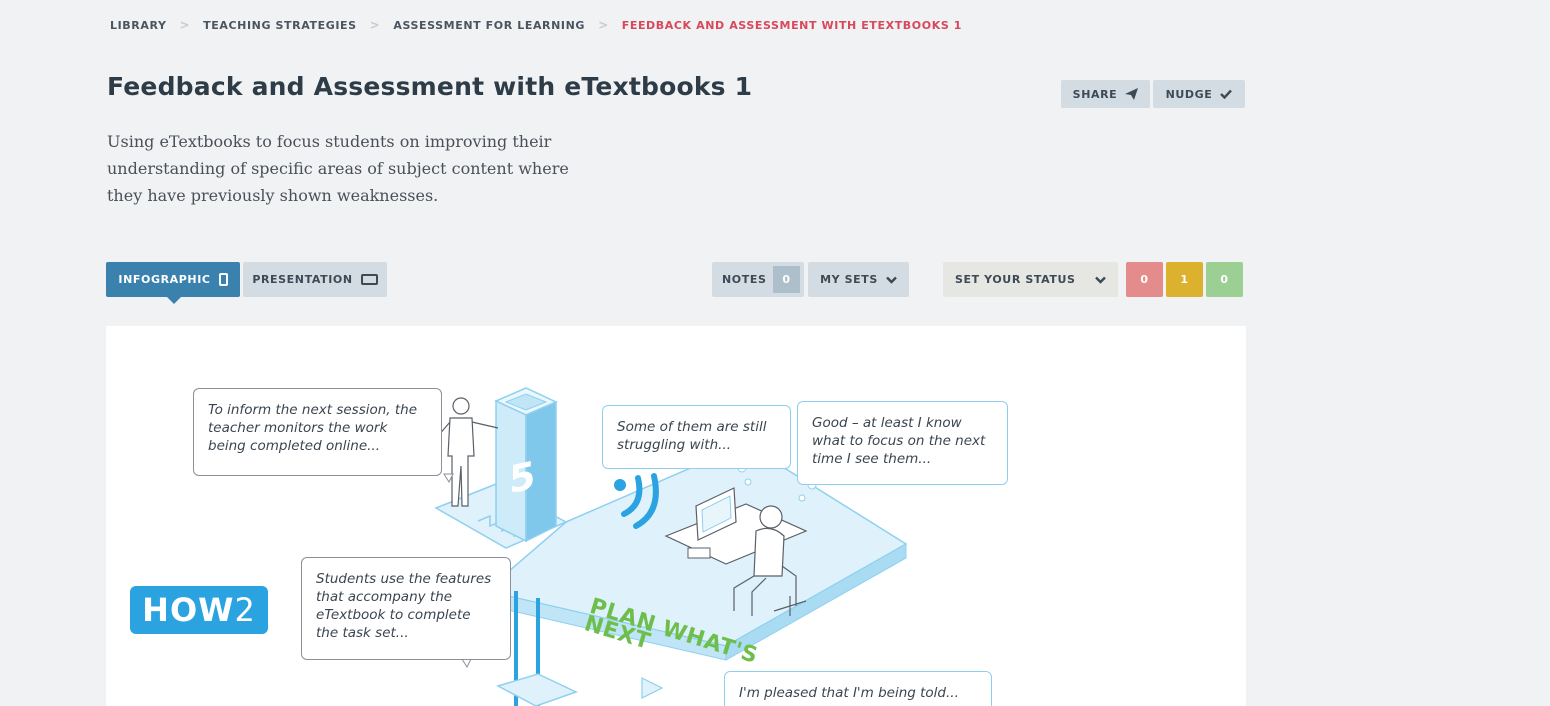  Describe the element at coordinates (522, 478) in the screenshot. I see `svg-text: 5` at that location.